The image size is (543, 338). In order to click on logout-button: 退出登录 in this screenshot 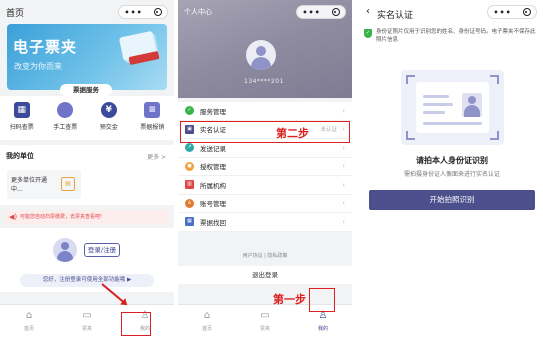, I will do `click(265, 275)`.